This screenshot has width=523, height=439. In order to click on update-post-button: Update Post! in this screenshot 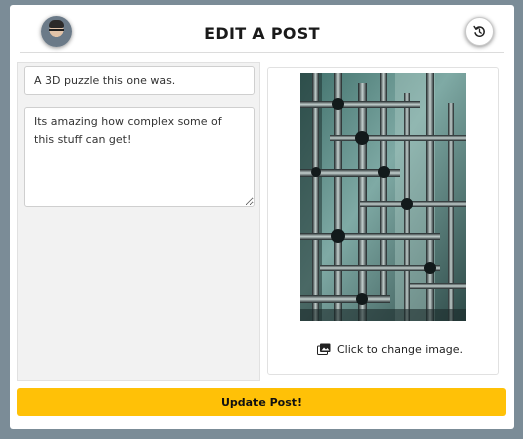, I will do `click(261, 402)`.